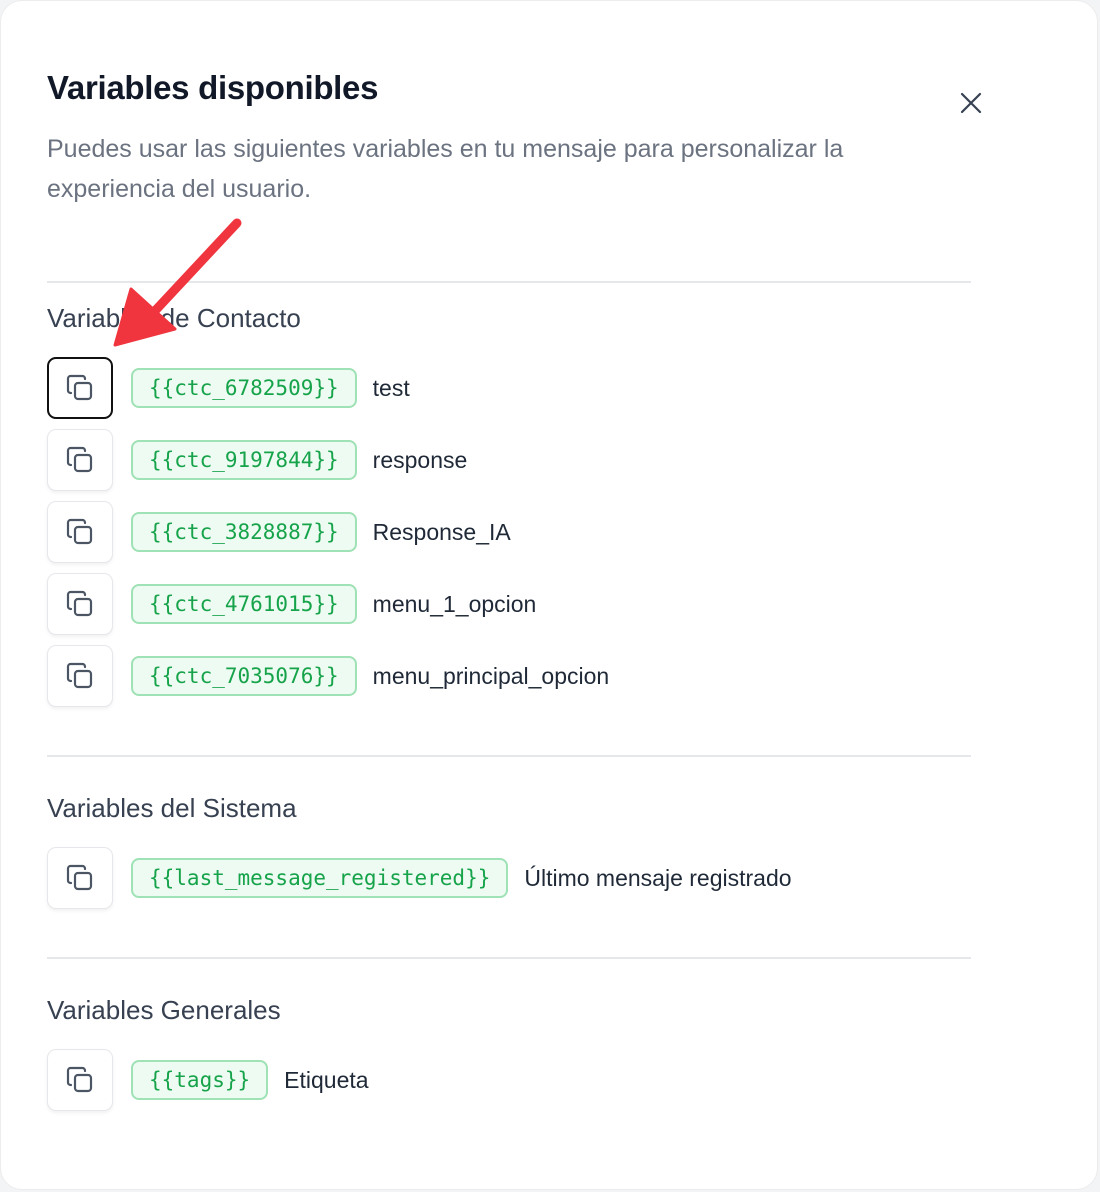  What do you see at coordinates (244, 532) in the screenshot?
I see `variable-tag: {{ctc_3828887}}` at bounding box center [244, 532].